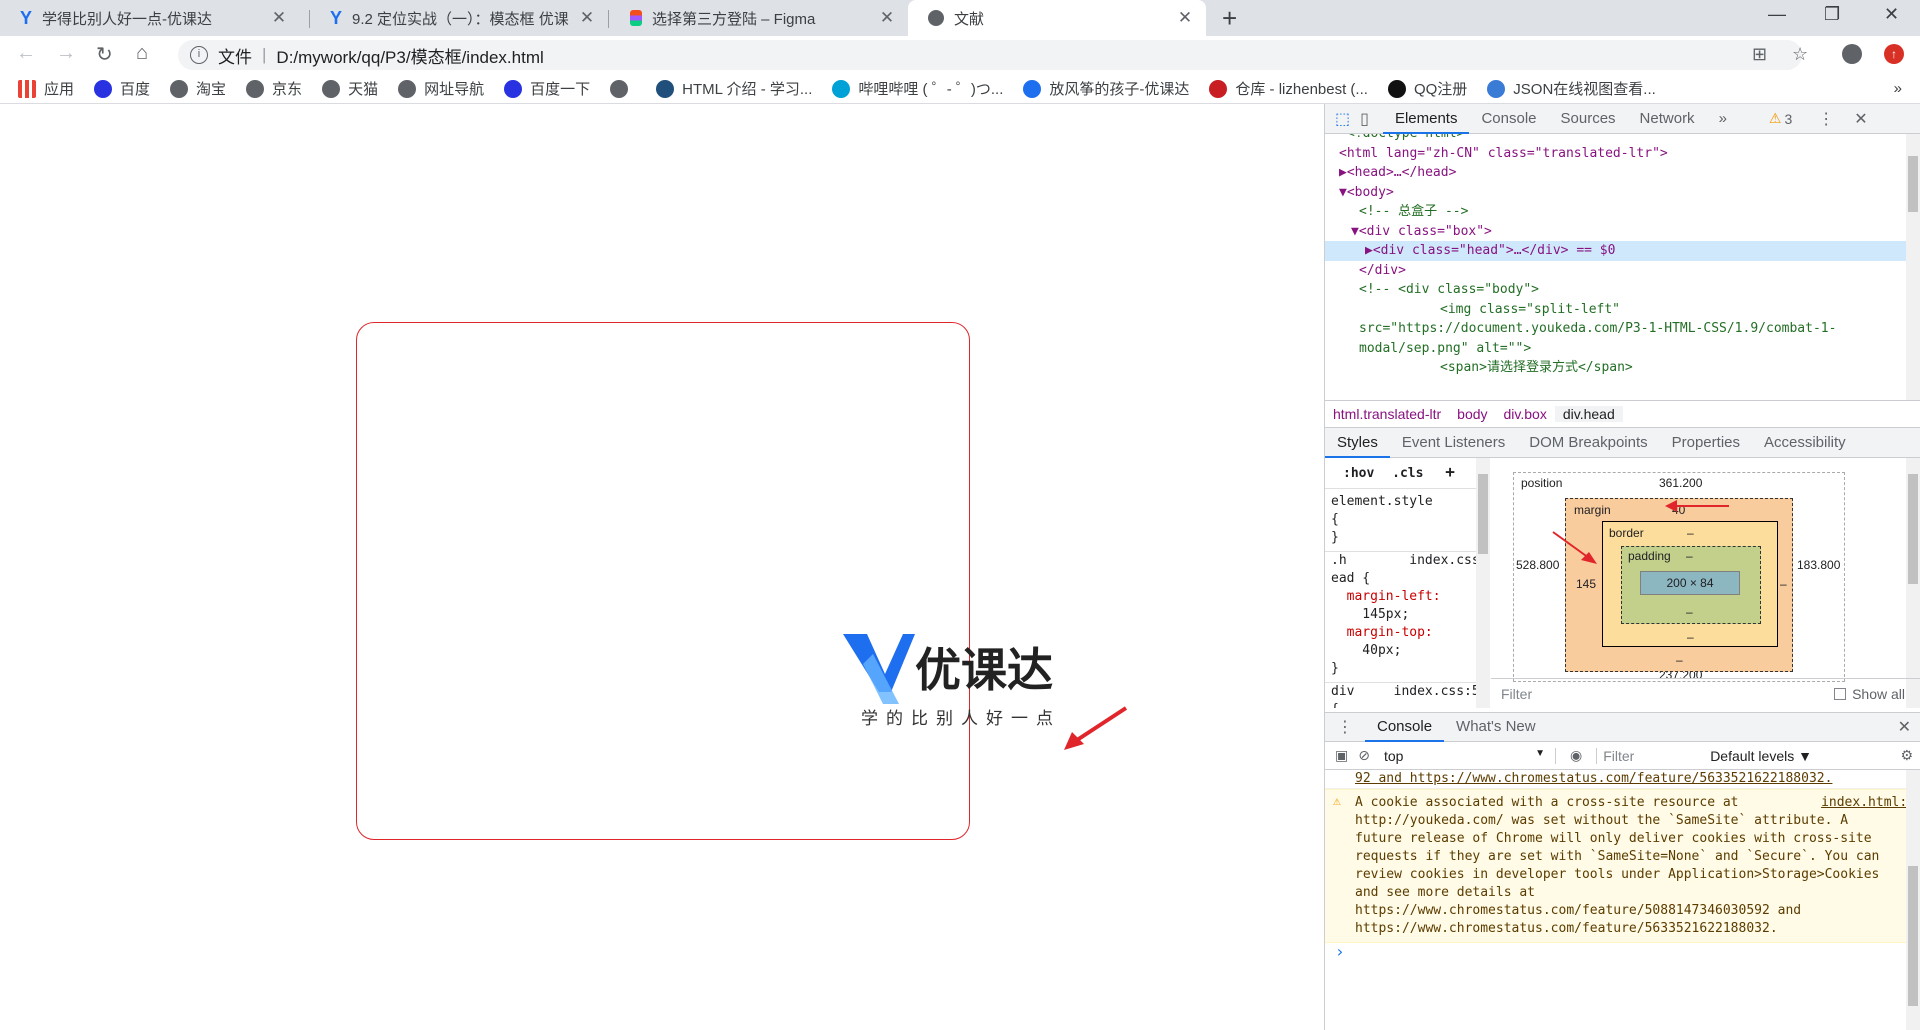 The height and width of the screenshot is (1030, 1920). I want to click on show-all-checkbox, so click(1840, 693).